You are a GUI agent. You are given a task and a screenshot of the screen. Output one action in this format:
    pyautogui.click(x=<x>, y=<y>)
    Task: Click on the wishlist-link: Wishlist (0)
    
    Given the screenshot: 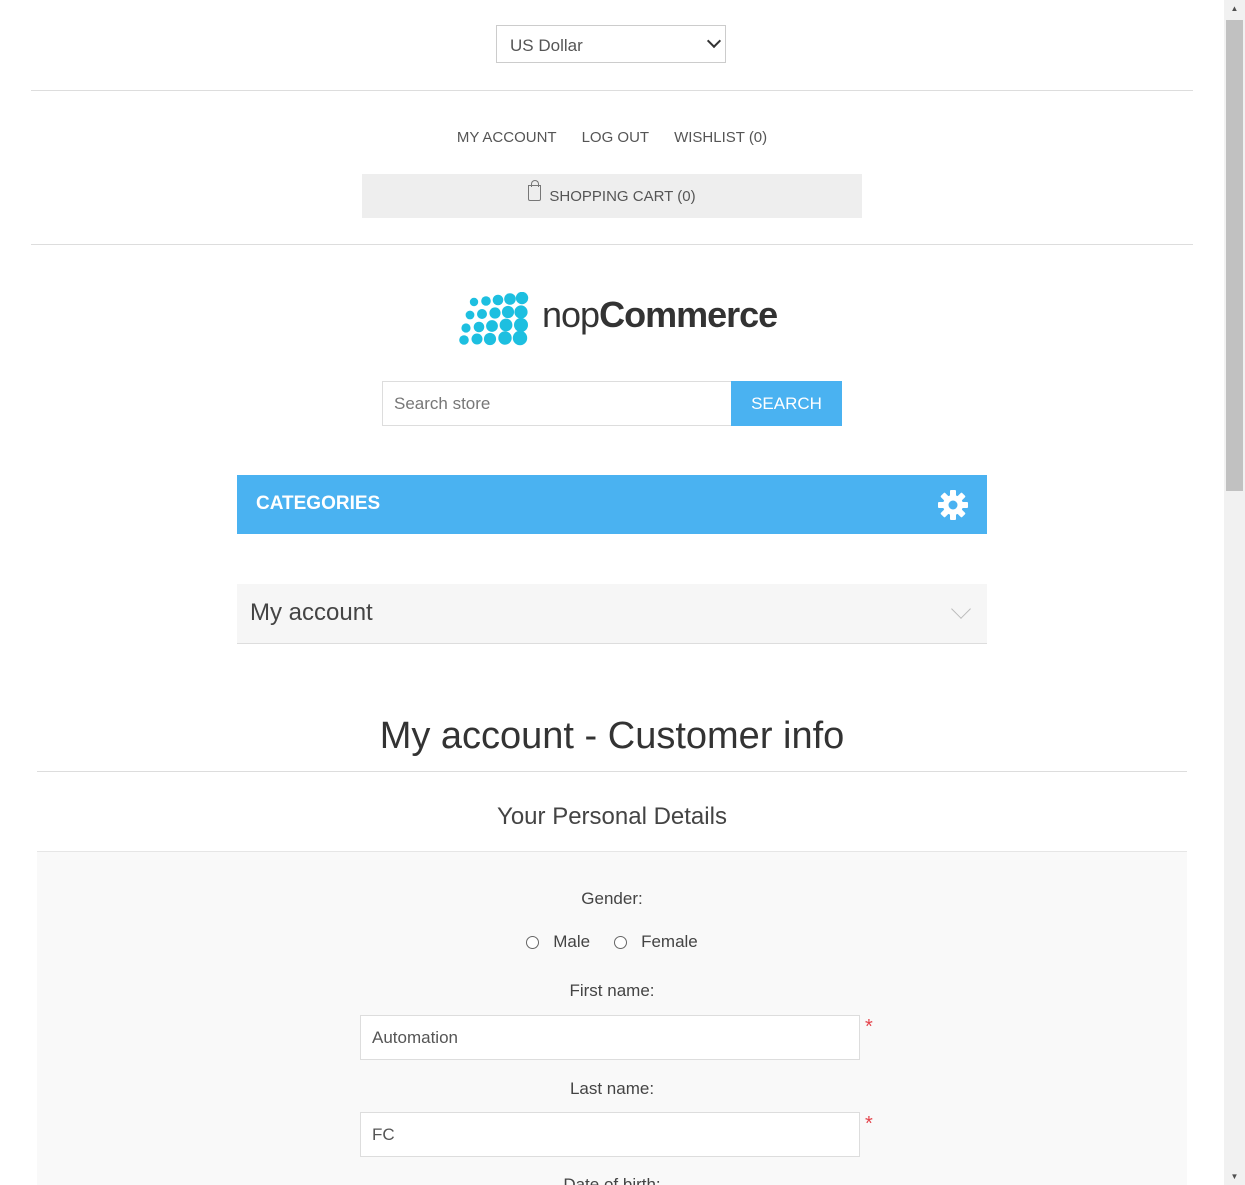 What is the action you would take?
    pyautogui.click(x=720, y=137)
    